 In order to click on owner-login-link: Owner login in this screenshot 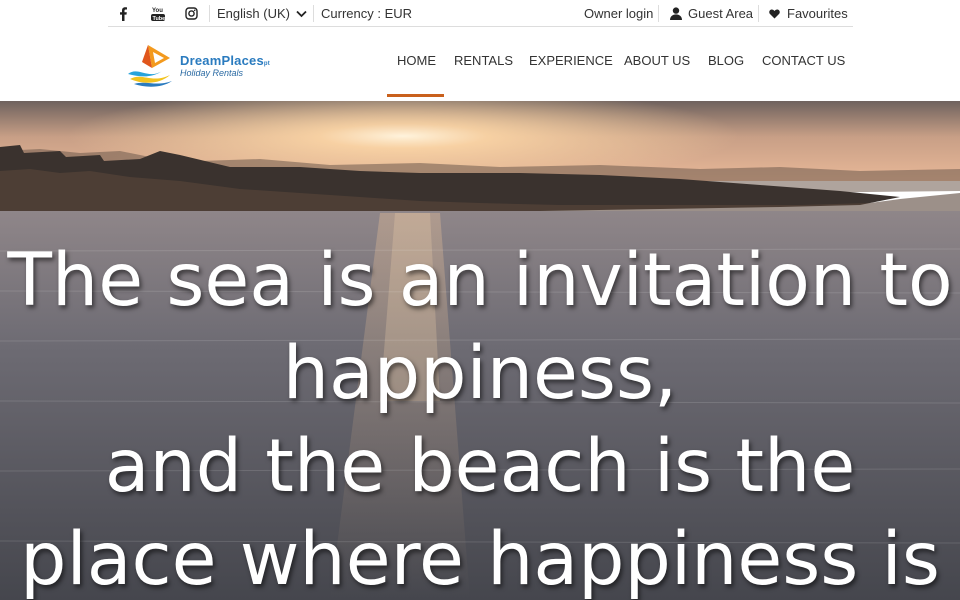, I will do `click(618, 13)`.